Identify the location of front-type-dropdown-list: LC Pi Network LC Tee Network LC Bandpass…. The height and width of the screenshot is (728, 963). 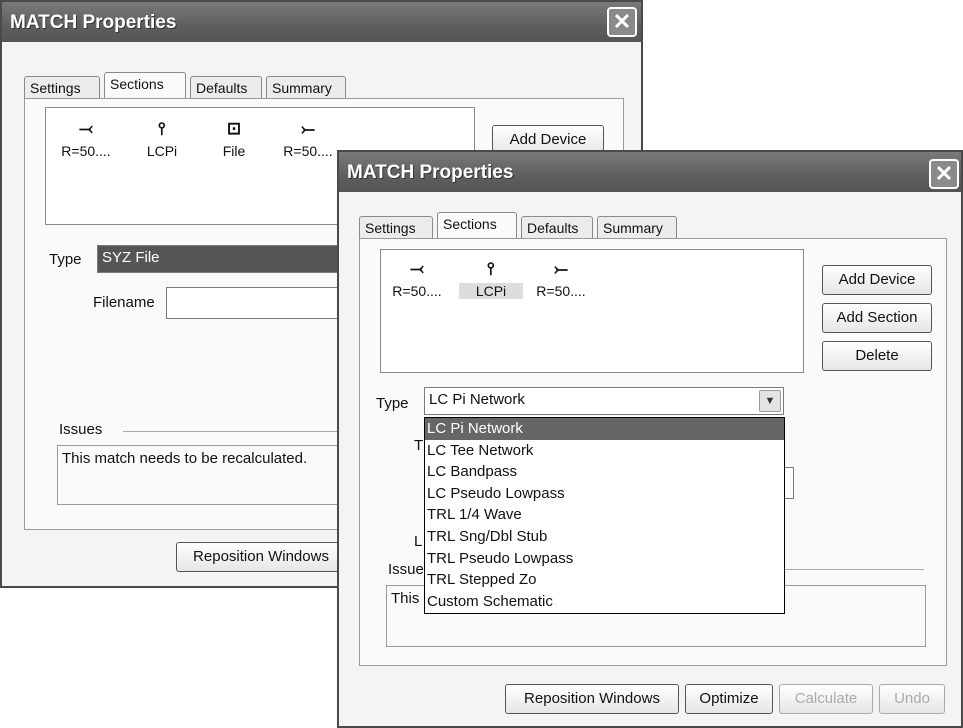
(604, 515).